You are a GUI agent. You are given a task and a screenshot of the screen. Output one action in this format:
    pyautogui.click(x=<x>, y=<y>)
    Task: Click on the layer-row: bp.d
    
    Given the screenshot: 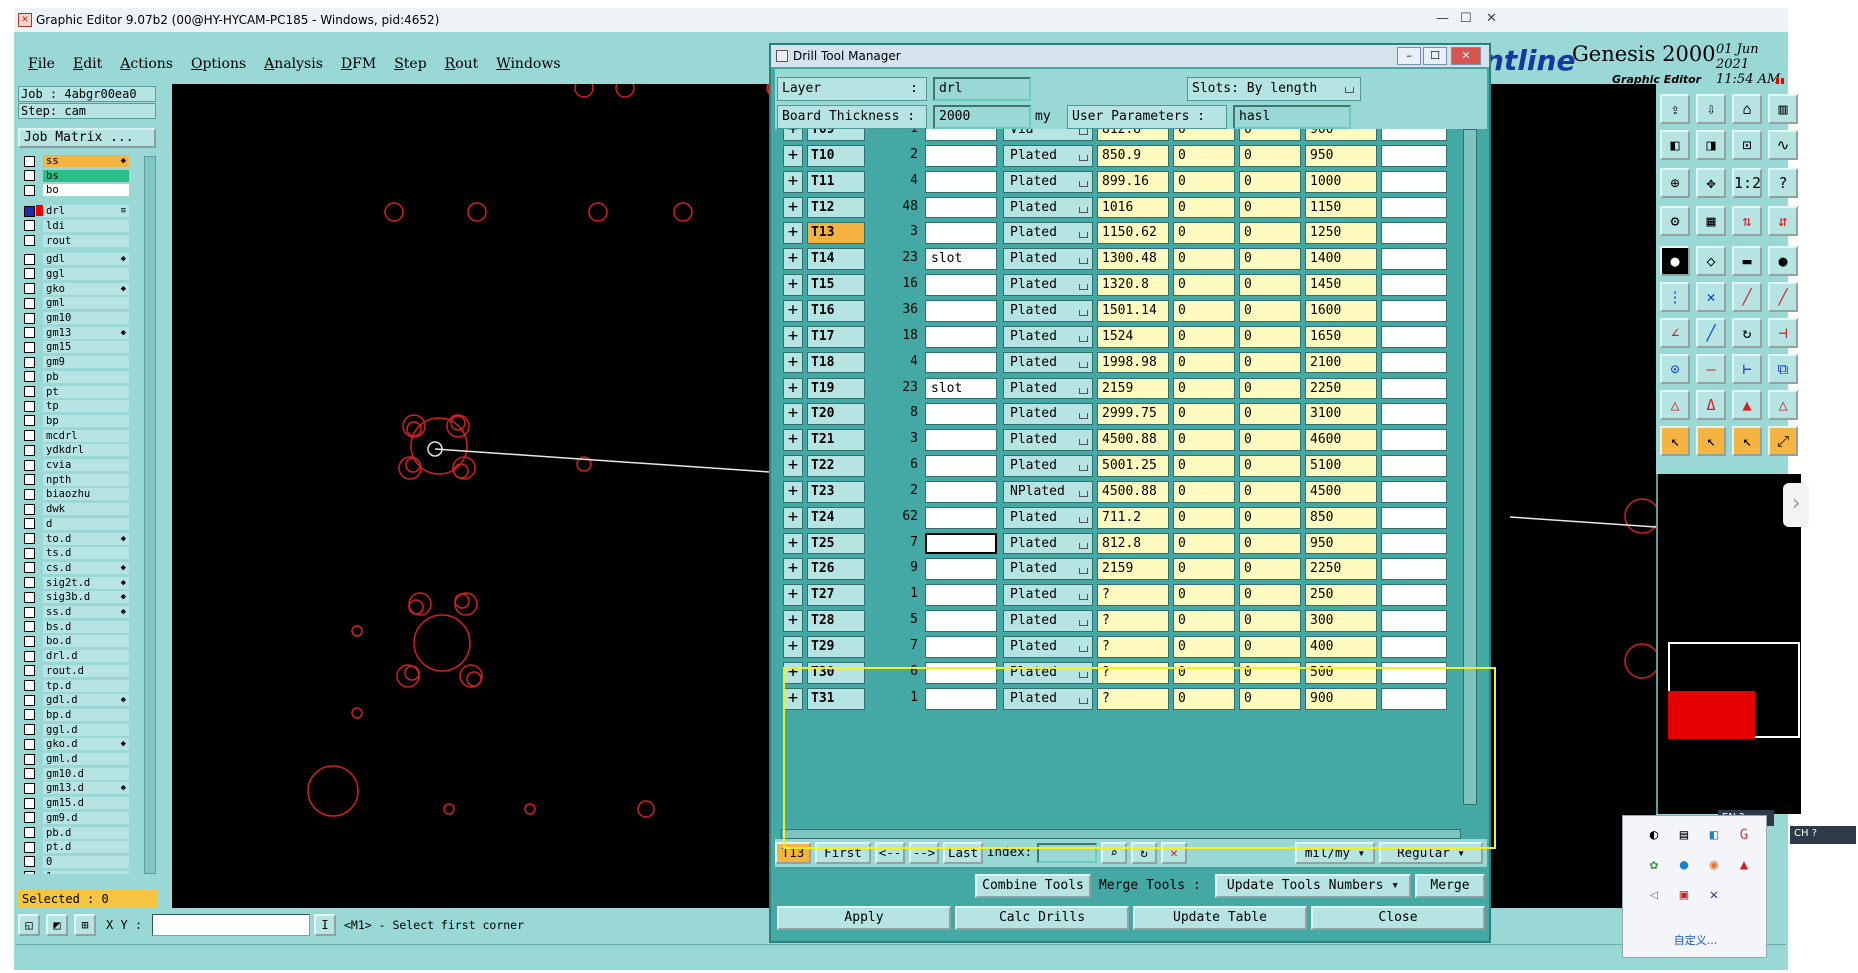 What is the action you would take?
    pyautogui.click(x=79, y=715)
    